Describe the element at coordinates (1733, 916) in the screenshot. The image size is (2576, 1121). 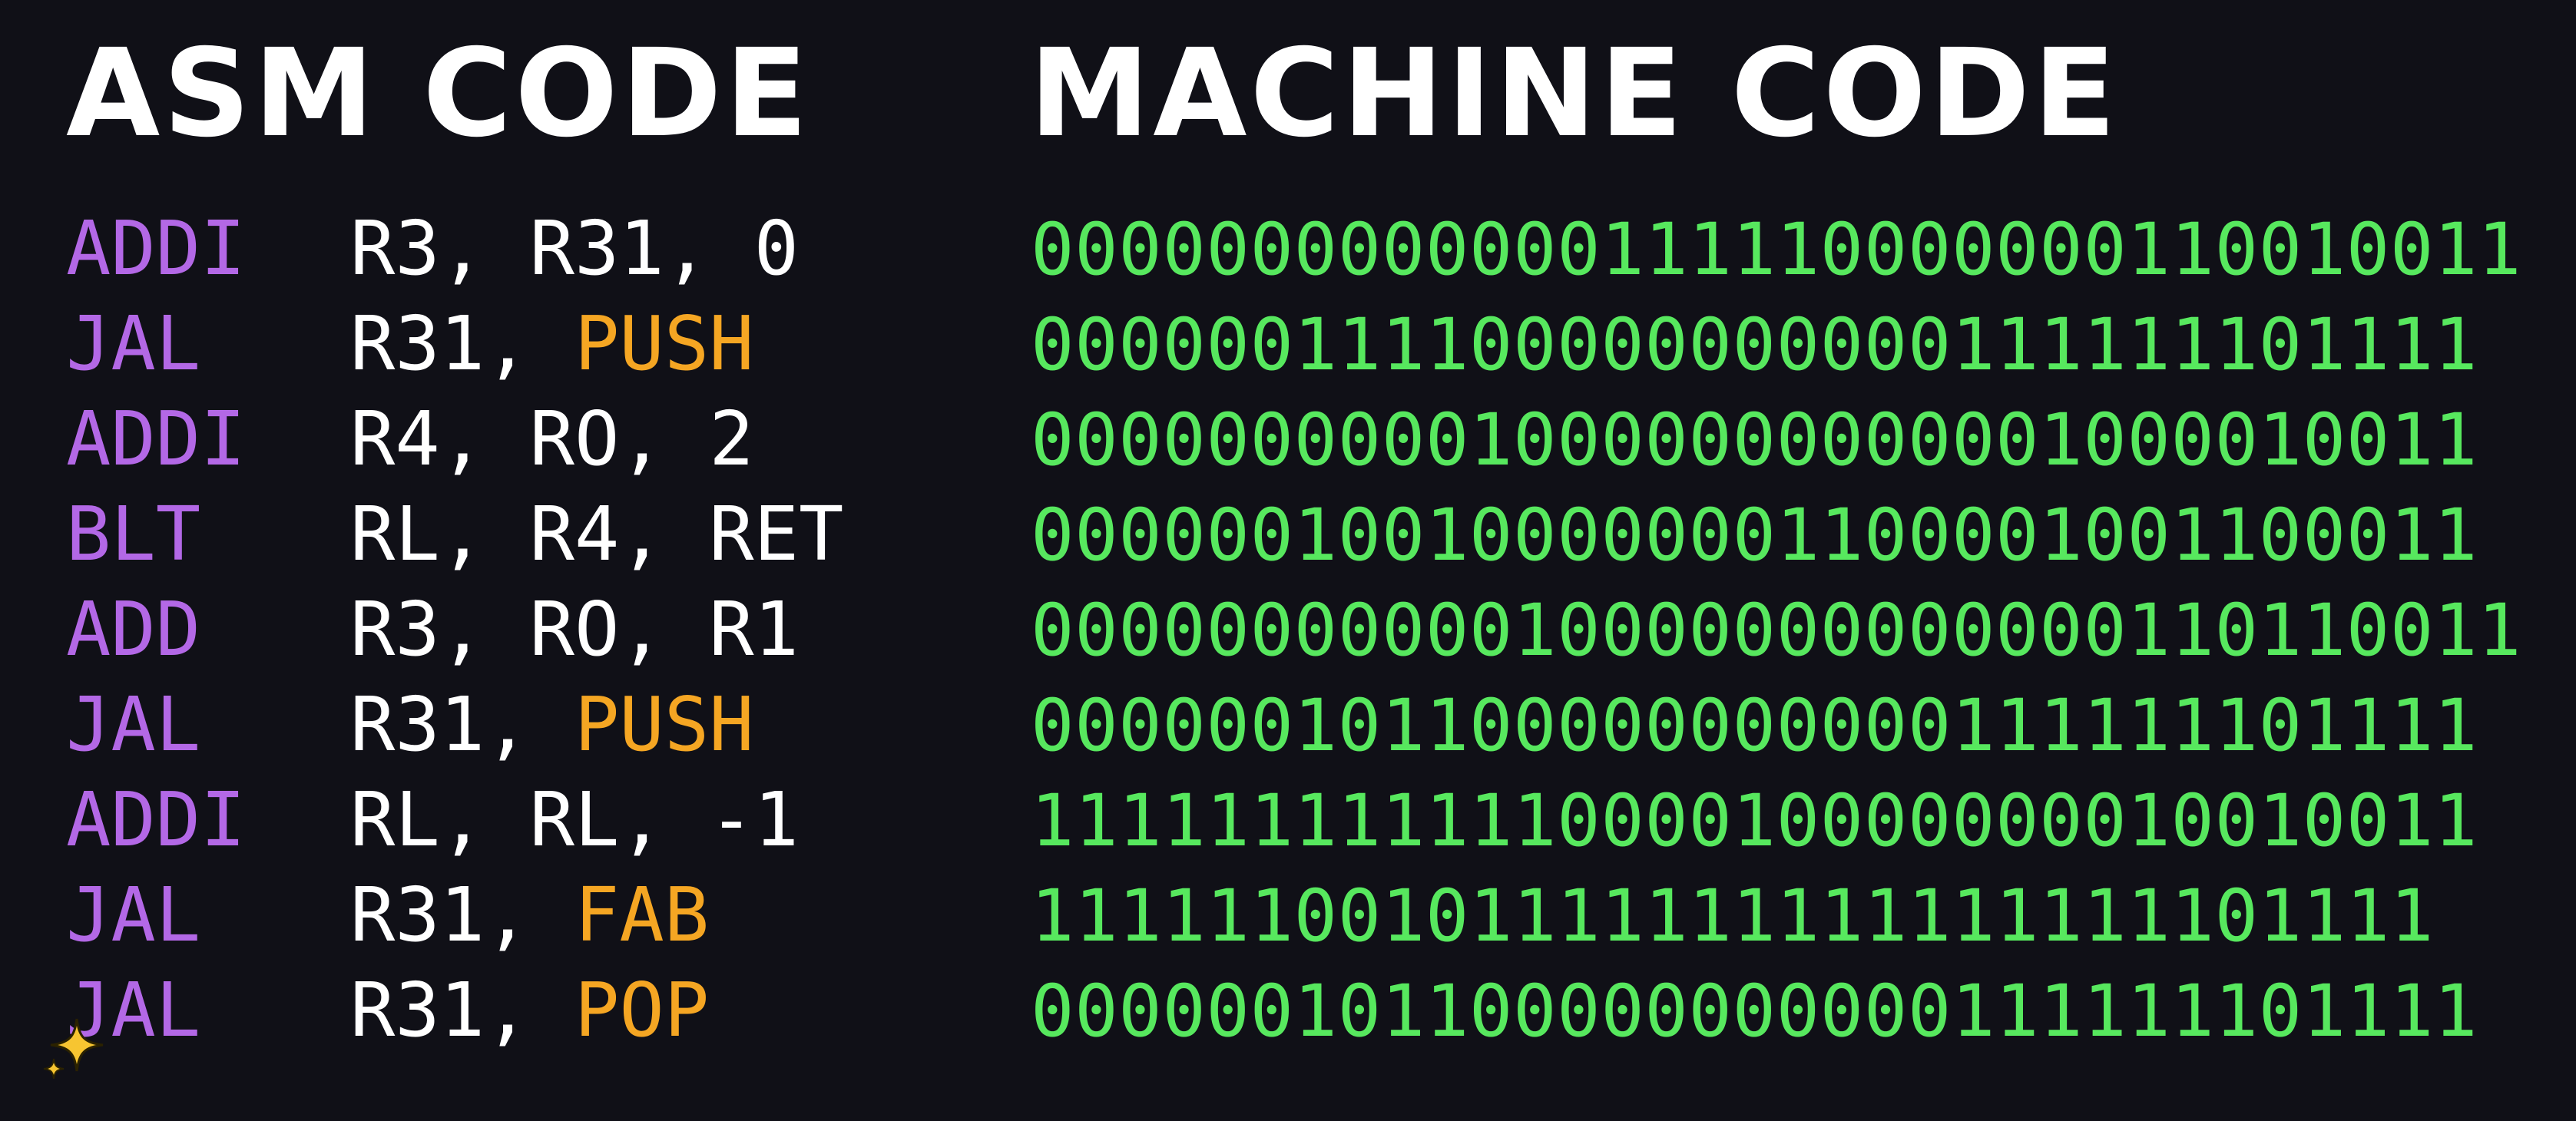
I see `binary-instruction: 11111100101111111111111111101111` at that location.